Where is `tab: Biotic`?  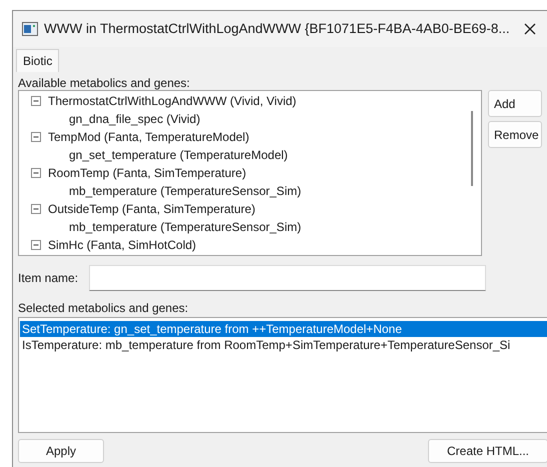
tab: Biotic is located at coordinates (38, 60).